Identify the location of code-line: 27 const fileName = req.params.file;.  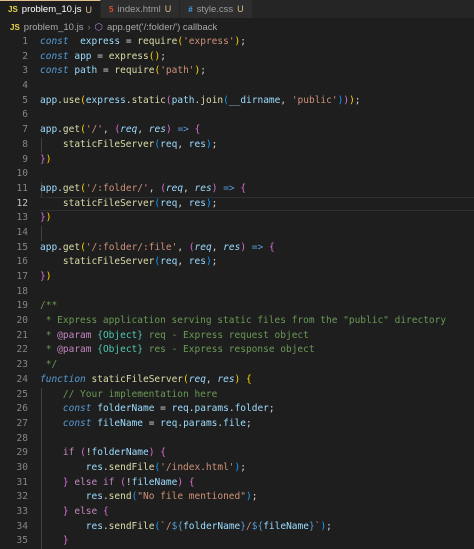
(237, 424).